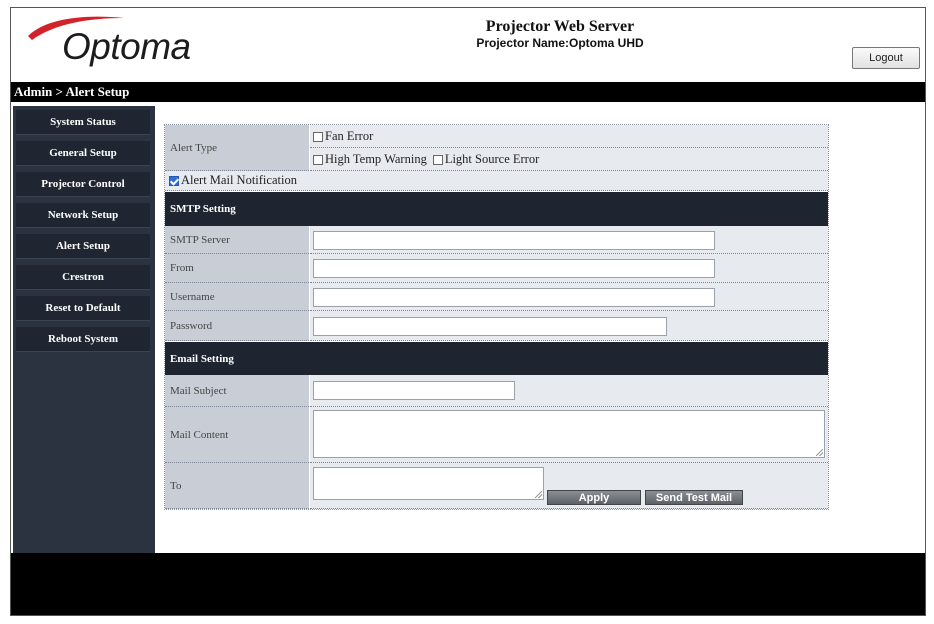 The width and height of the screenshot is (934, 624). What do you see at coordinates (496, 209) in the screenshot?
I see `smtp-setting-header: SMTP Setting` at bounding box center [496, 209].